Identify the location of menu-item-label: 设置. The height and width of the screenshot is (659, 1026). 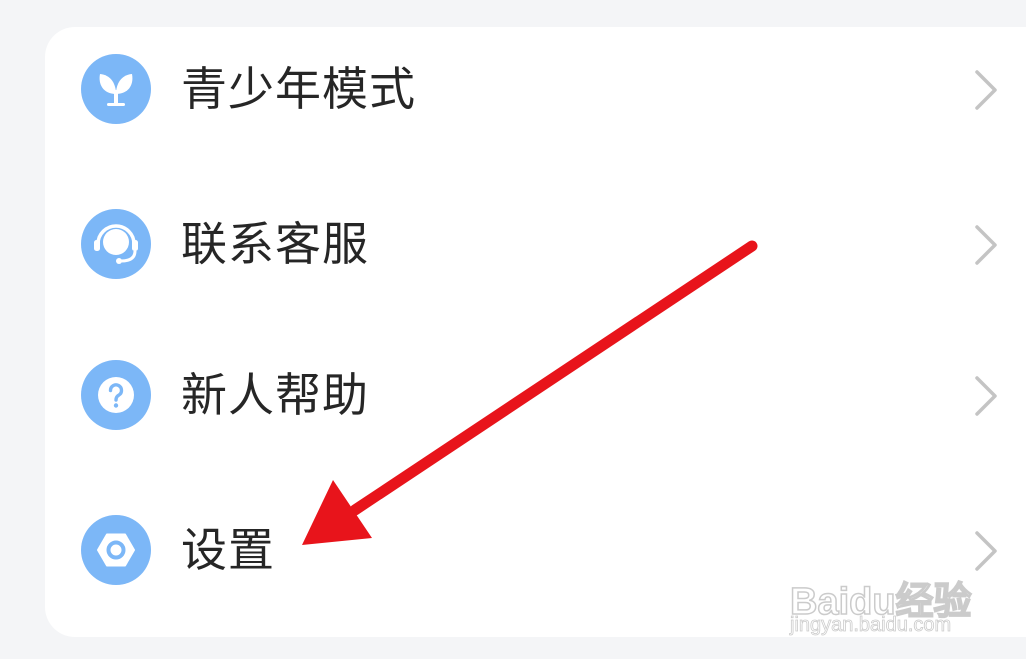
(228, 550).